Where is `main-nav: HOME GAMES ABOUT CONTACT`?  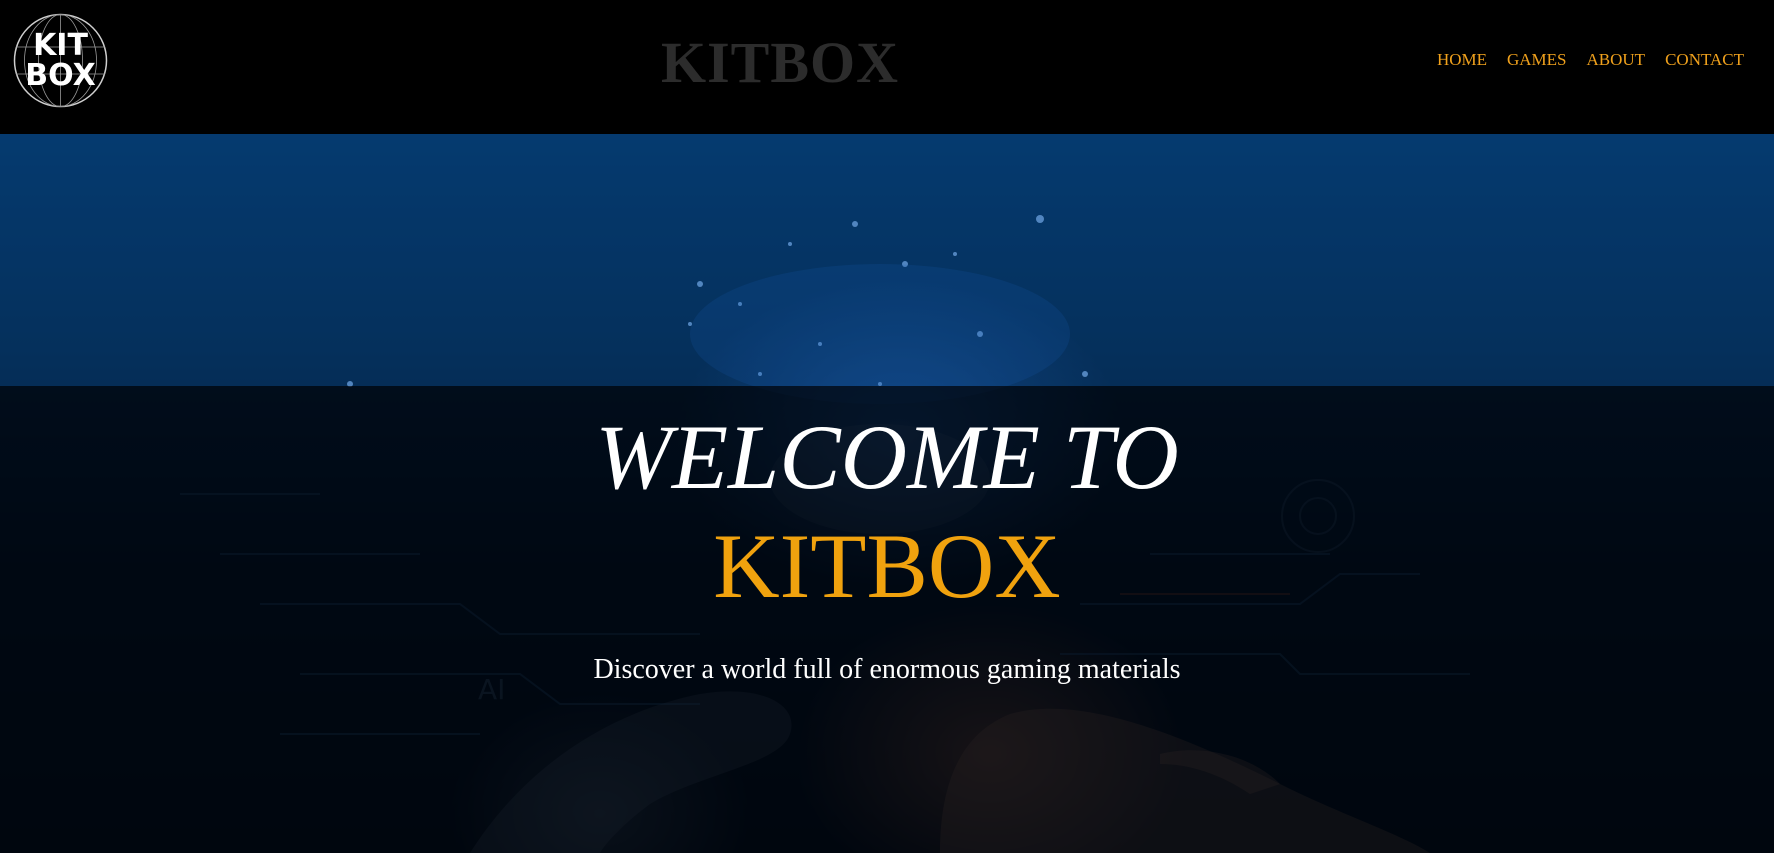 main-nav: HOME GAMES ABOUT CONTACT is located at coordinates (1590, 60).